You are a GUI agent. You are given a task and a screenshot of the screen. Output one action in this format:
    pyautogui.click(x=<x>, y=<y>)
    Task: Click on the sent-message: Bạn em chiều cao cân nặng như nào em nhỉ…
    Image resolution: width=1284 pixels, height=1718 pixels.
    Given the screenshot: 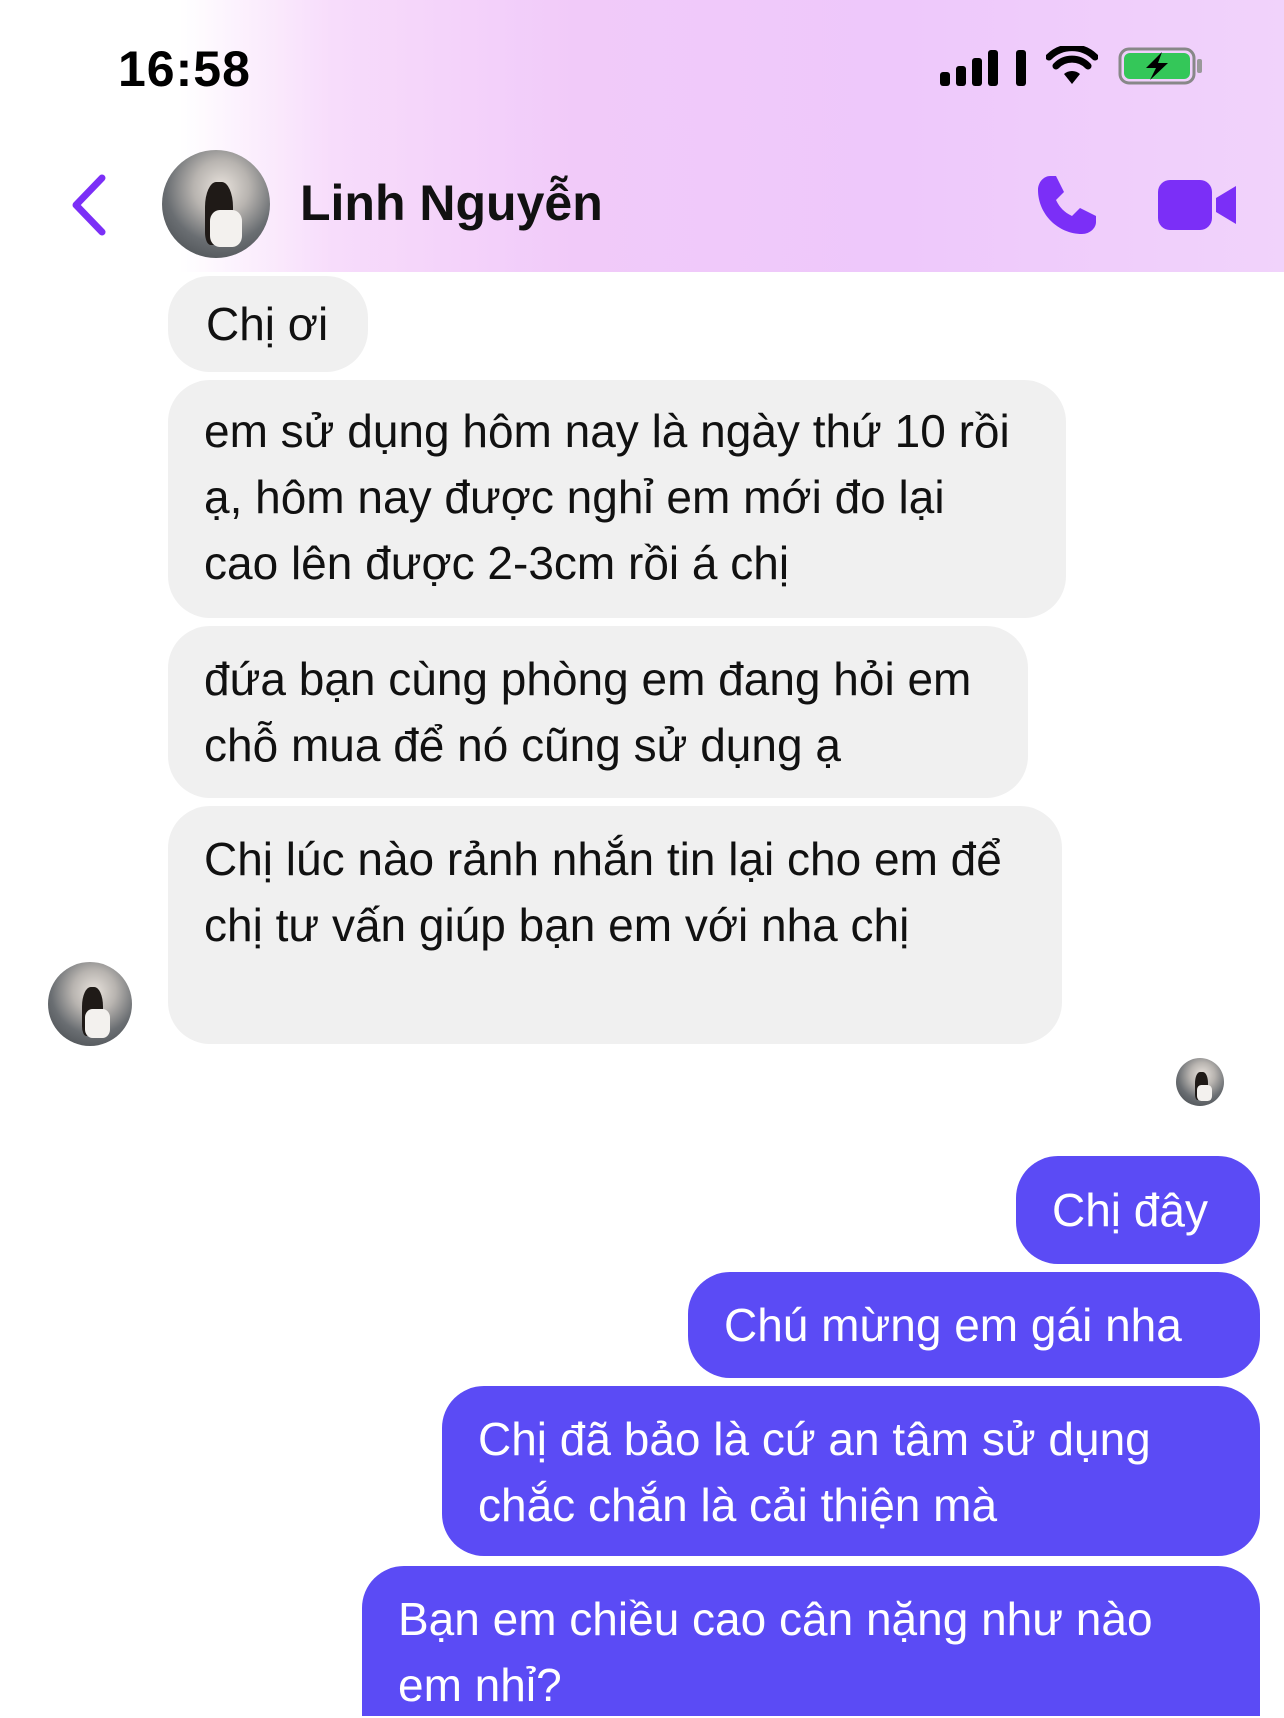 What is the action you would take?
    pyautogui.click(x=811, y=1641)
    